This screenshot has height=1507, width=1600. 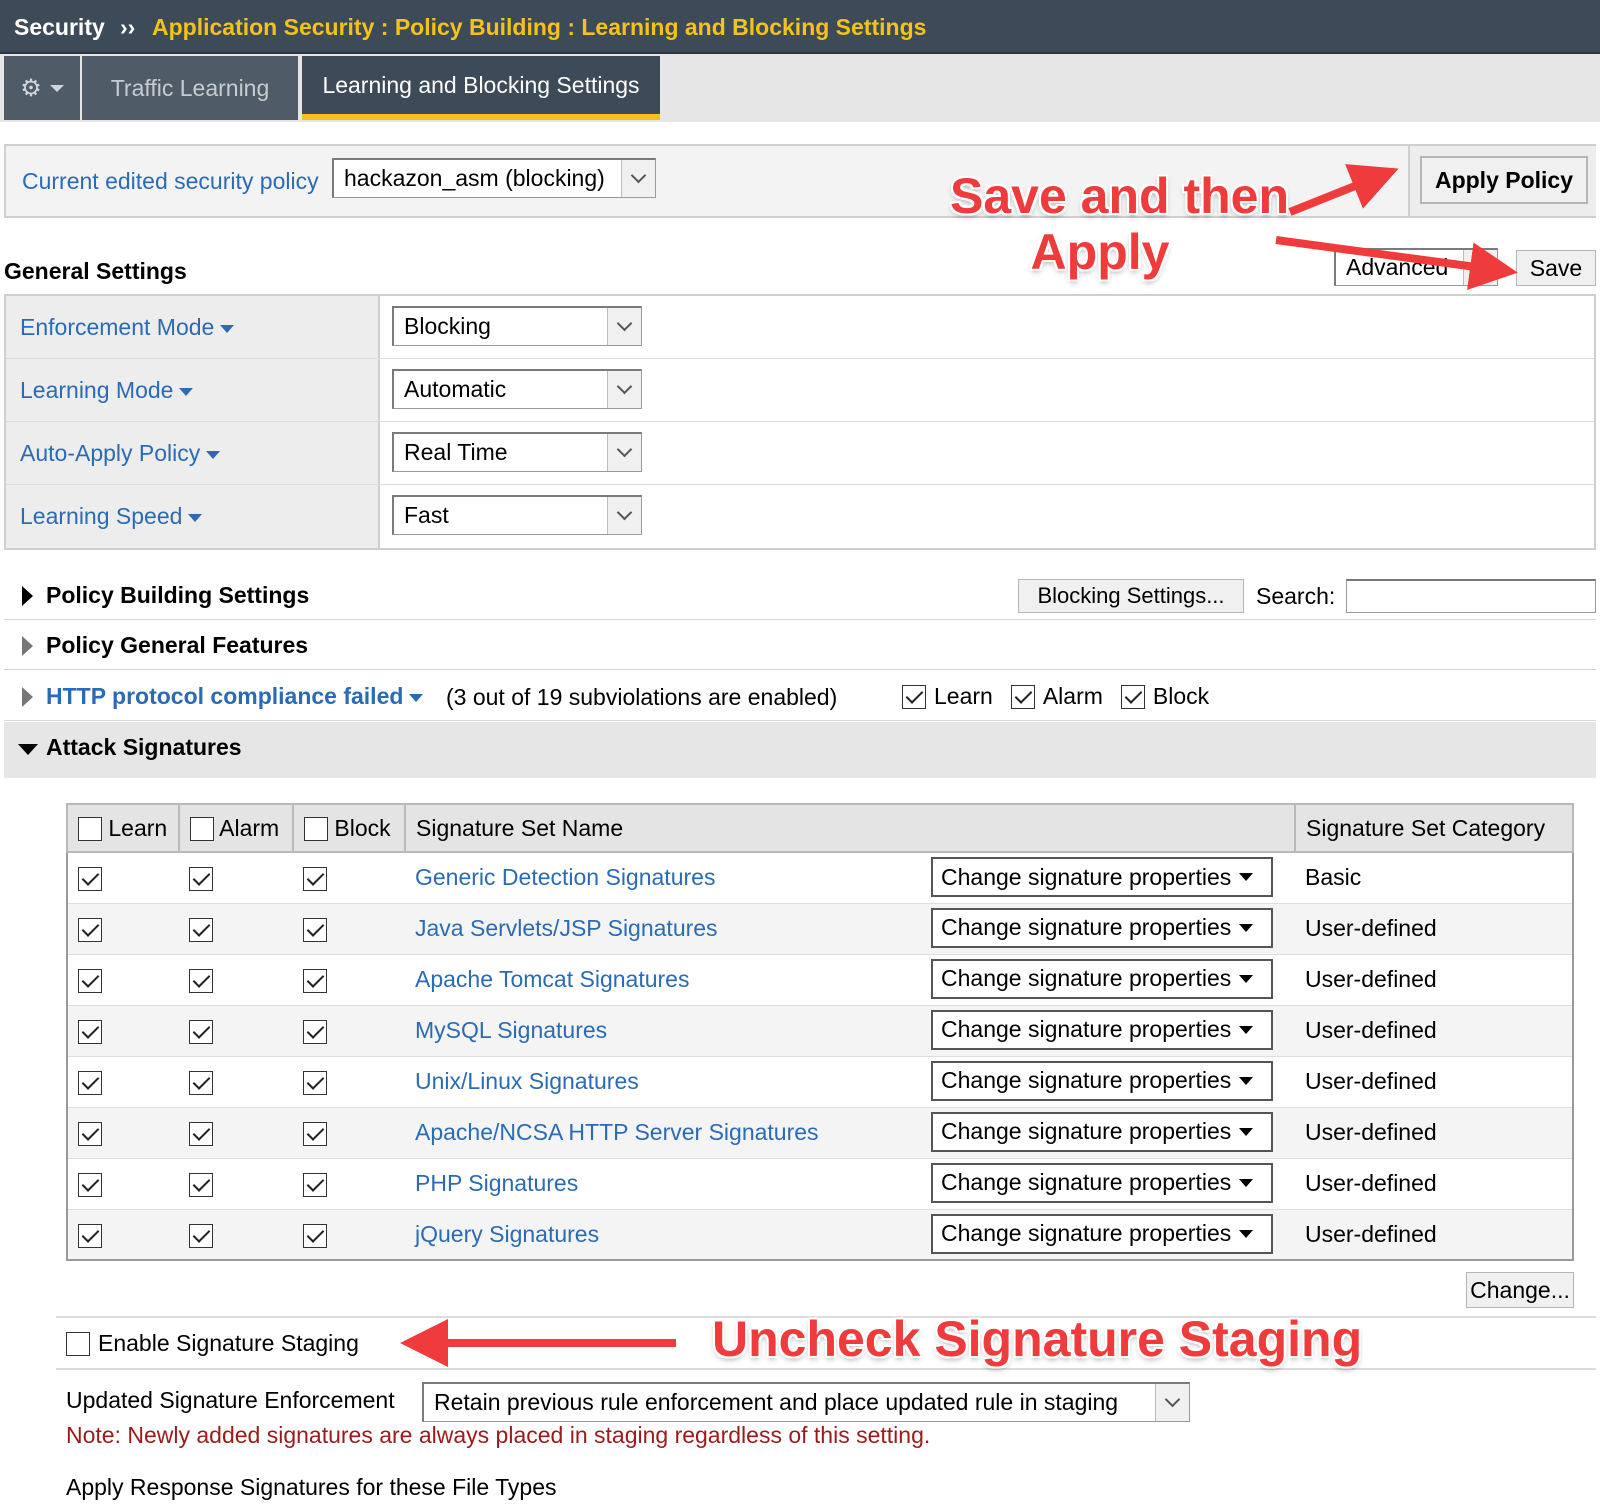 I want to click on http-block-checkbox: Block, so click(x=1164, y=696).